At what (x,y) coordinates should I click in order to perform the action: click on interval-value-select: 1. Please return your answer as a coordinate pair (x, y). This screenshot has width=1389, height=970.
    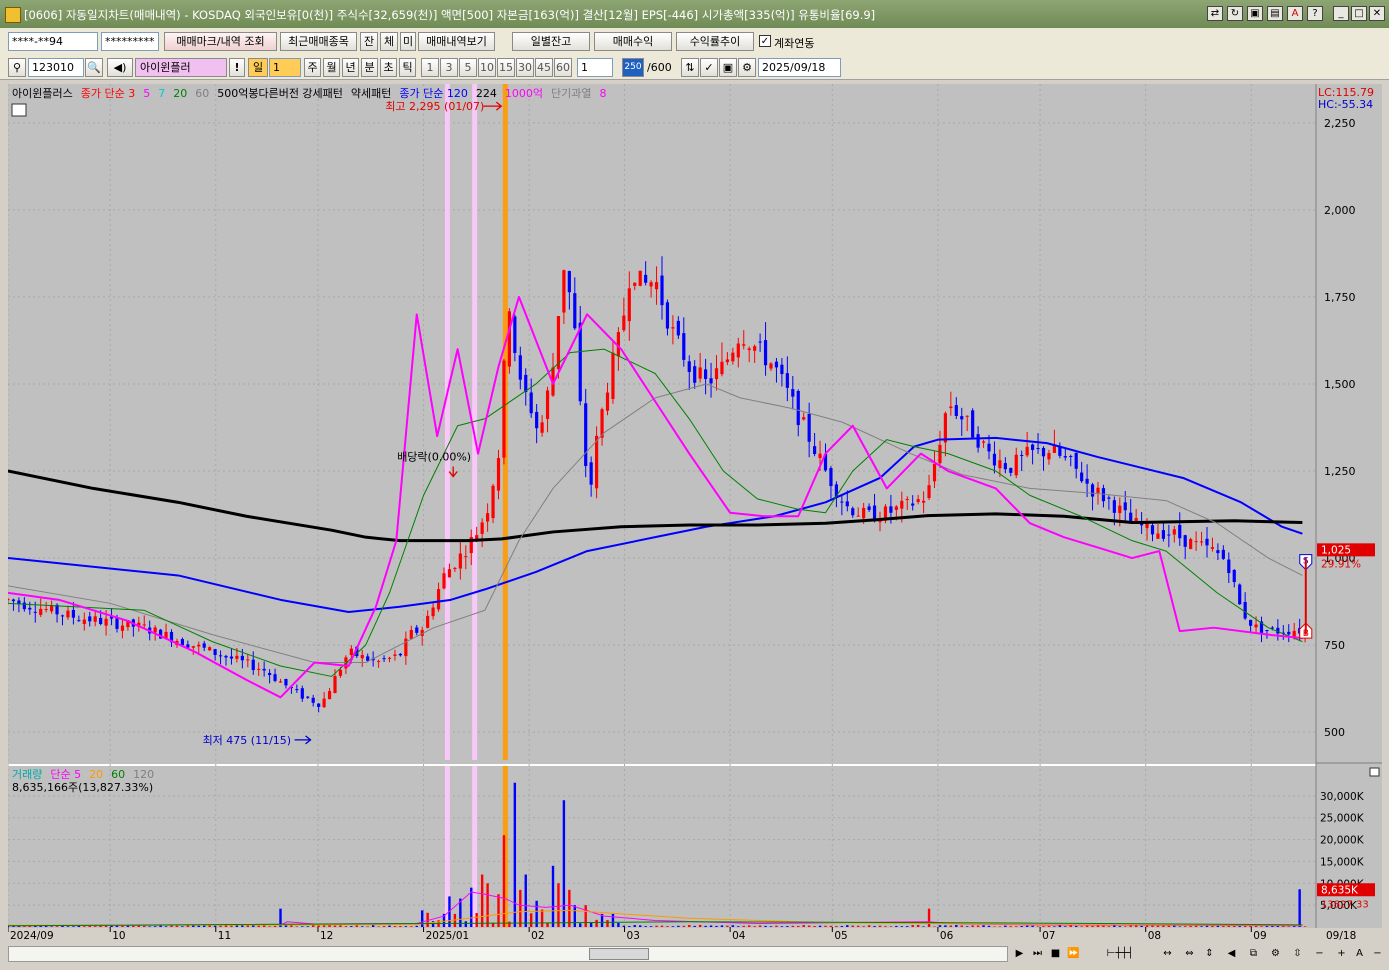
    Looking at the image, I should click on (595, 67).